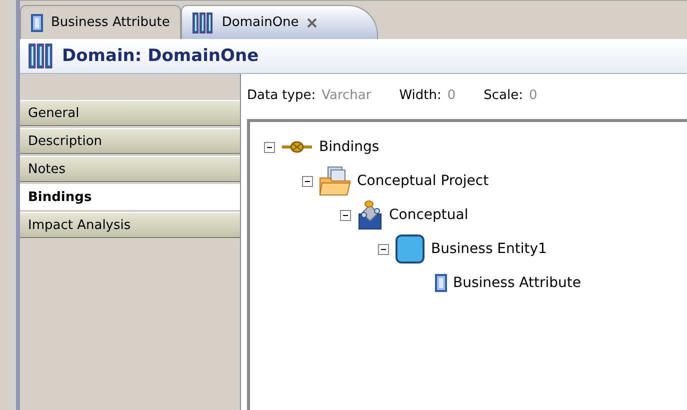 Image resolution: width=687 pixels, height=410 pixels. What do you see at coordinates (370, 215) in the screenshot?
I see `model-icon` at bounding box center [370, 215].